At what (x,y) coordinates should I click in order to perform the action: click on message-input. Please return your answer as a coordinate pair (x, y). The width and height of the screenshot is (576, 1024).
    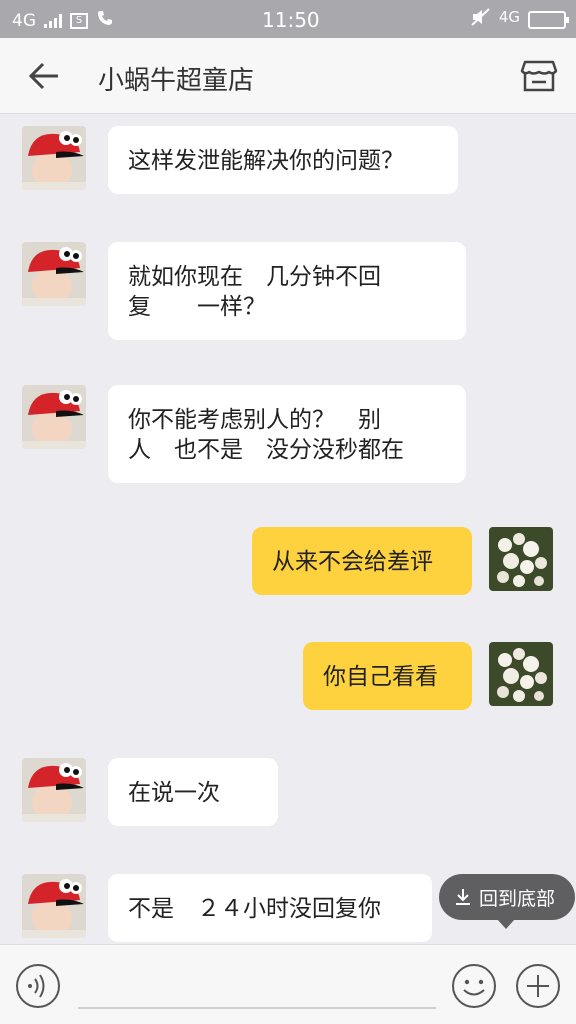
    Looking at the image, I should click on (257, 987).